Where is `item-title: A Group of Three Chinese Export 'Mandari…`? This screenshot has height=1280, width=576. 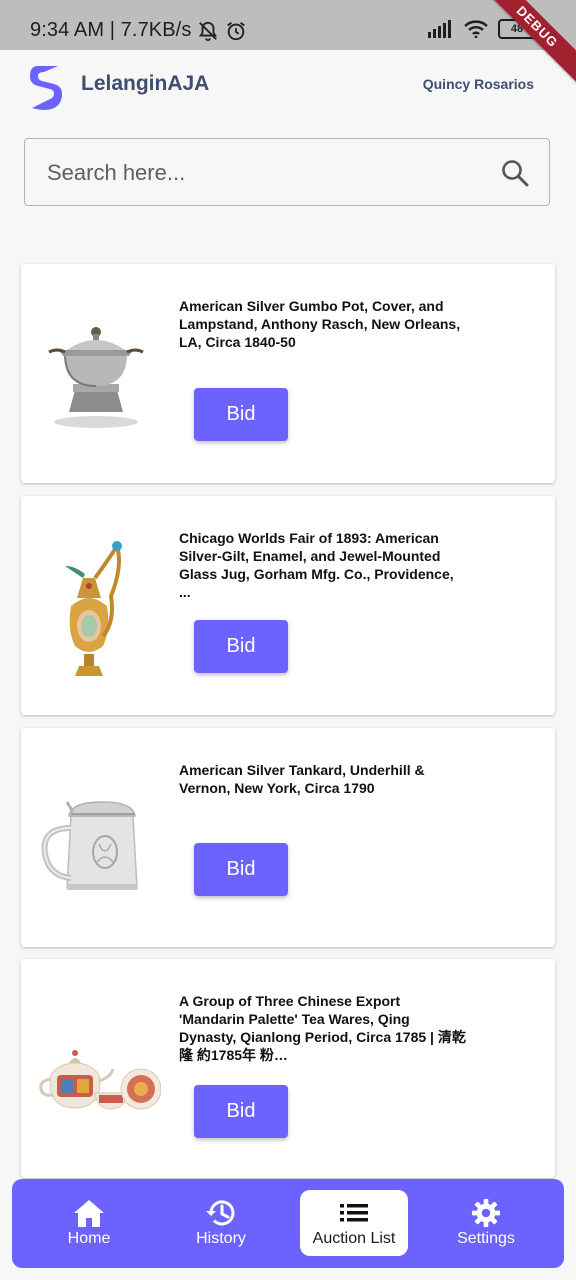 item-title: A Group of Three Chinese Export 'Mandari… is located at coordinates (322, 1028).